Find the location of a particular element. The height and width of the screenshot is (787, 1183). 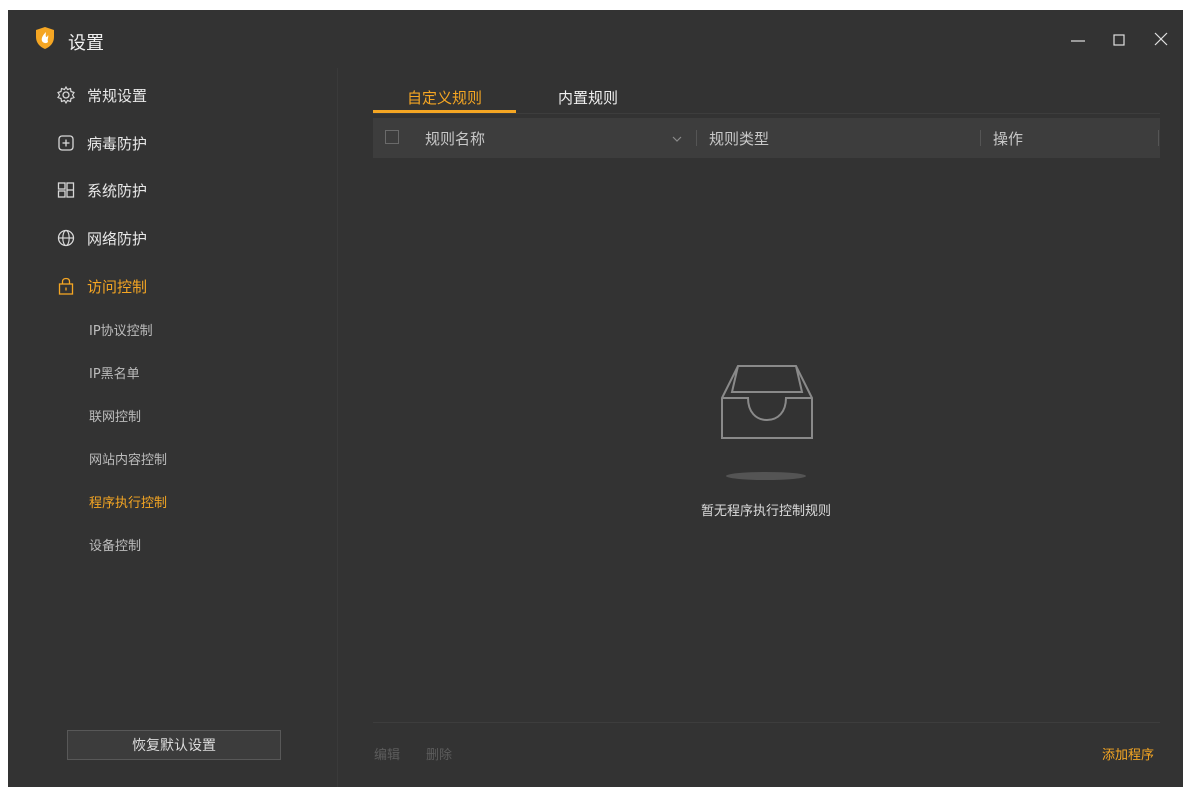

column-header-action: 操作 is located at coordinates (1008, 139).